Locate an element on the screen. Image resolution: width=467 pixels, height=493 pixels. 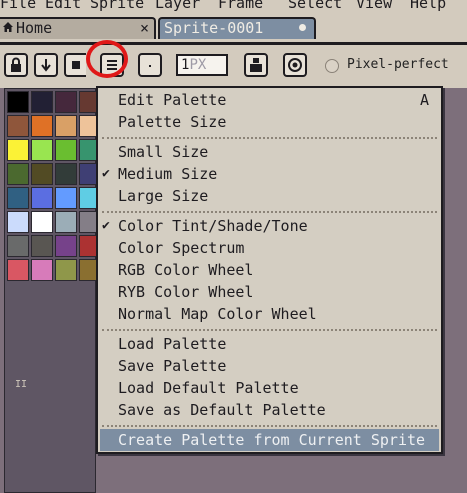
menu-item-normal-map-color-wheel: Normal Map Color Wheel is located at coordinates (269, 314).